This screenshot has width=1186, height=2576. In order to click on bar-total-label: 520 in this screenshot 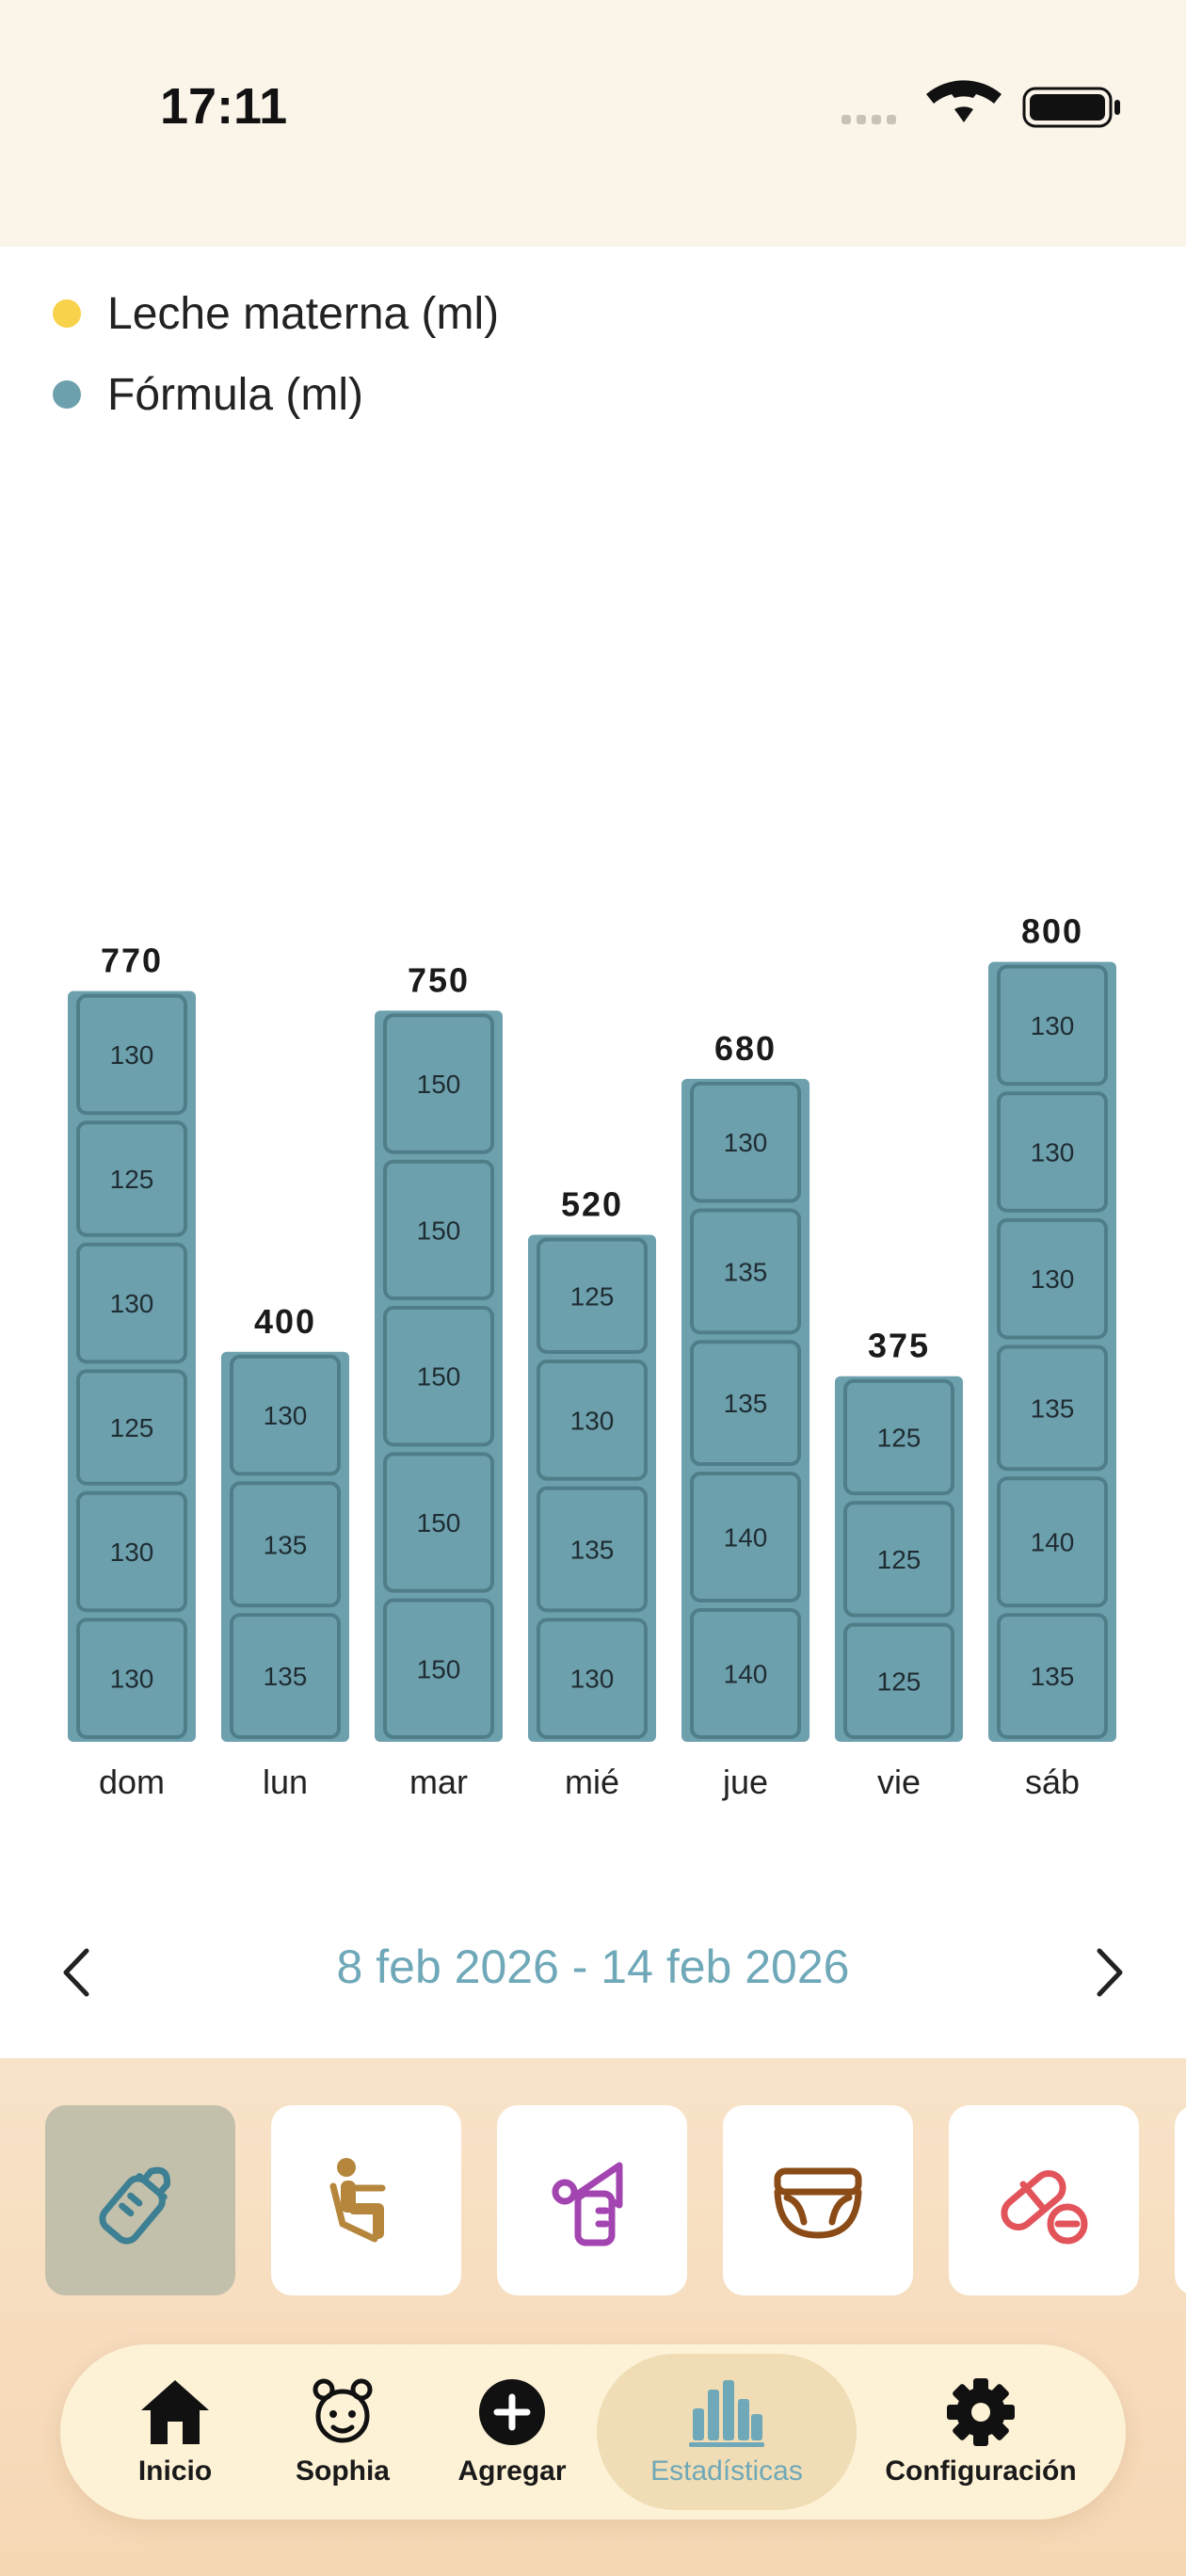, I will do `click(592, 1204)`.